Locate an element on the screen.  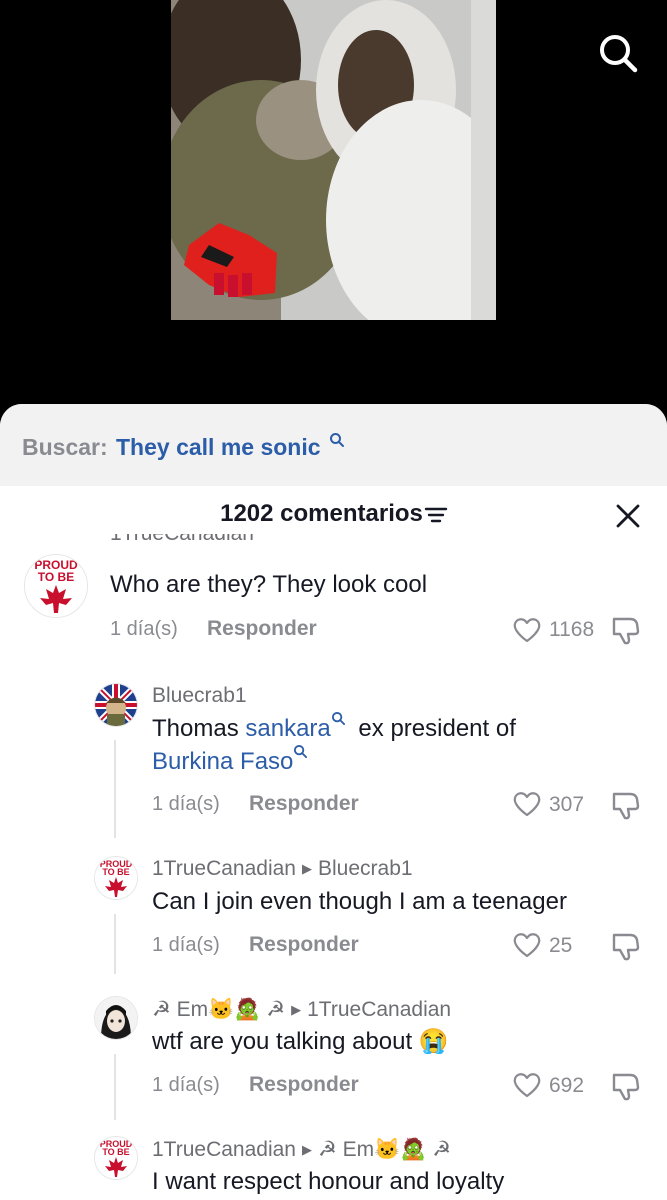
comment-count: 1202 comentarios is located at coordinates (321, 513).